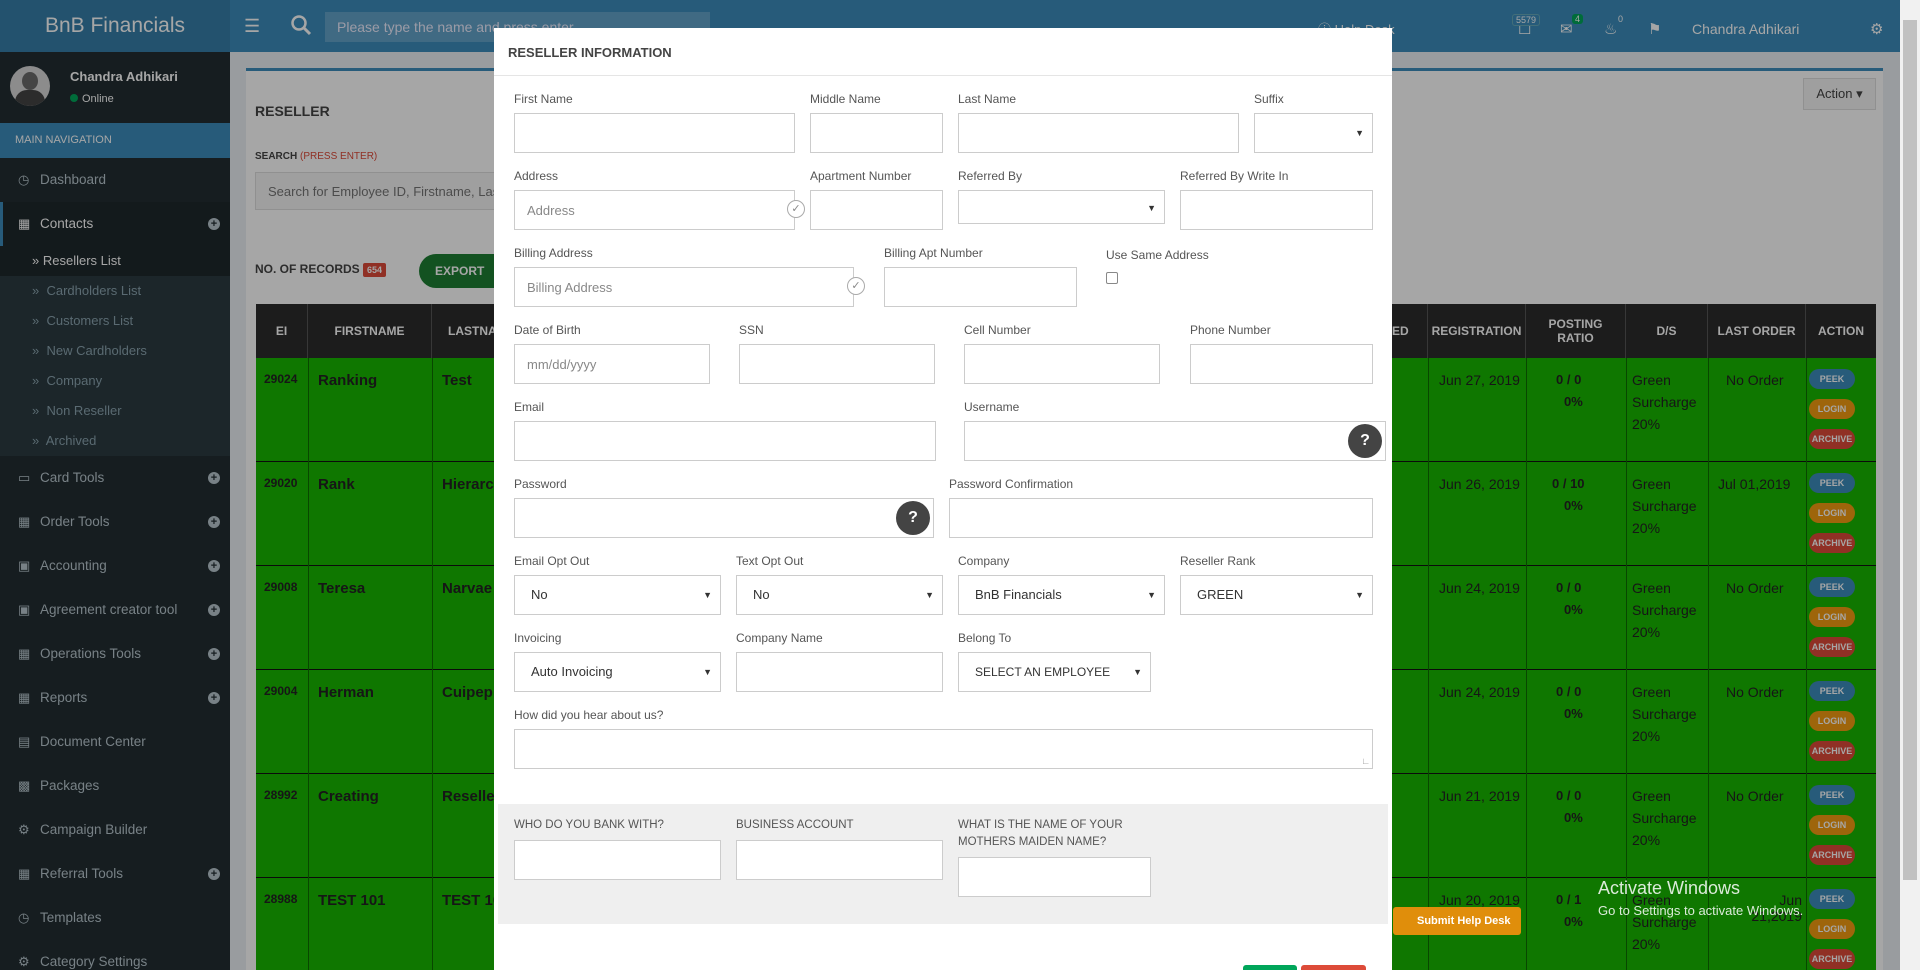 The image size is (1920, 970). Describe the element at coordinates (654, 210) in the screenshot. I see `address-field` at that location.